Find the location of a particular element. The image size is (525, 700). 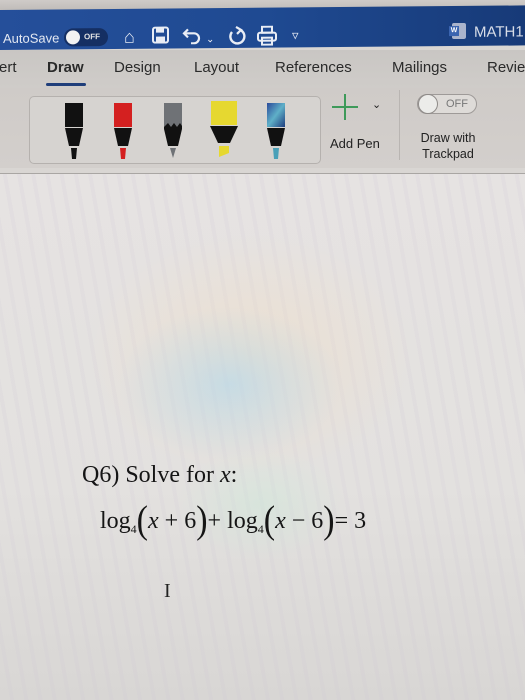

black-pen-icon is located at coordinates (74, 131).